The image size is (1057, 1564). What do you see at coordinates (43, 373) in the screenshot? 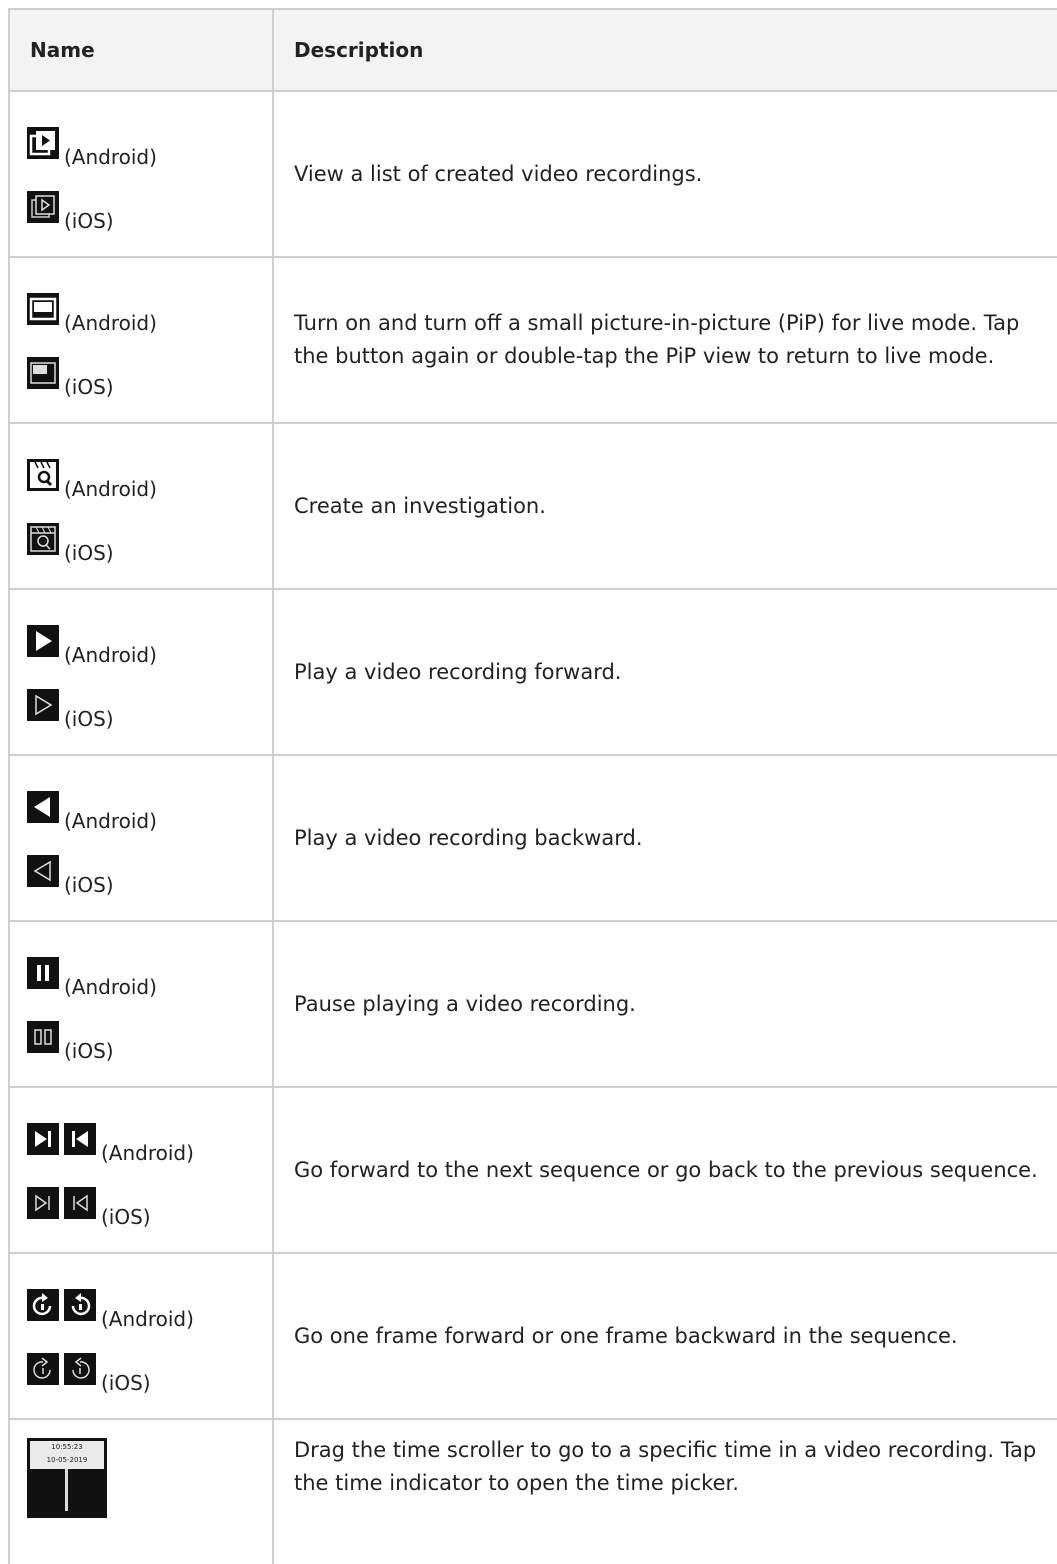
I see `picture-in-picture-outline-icon` at bounding box center [43, 373].